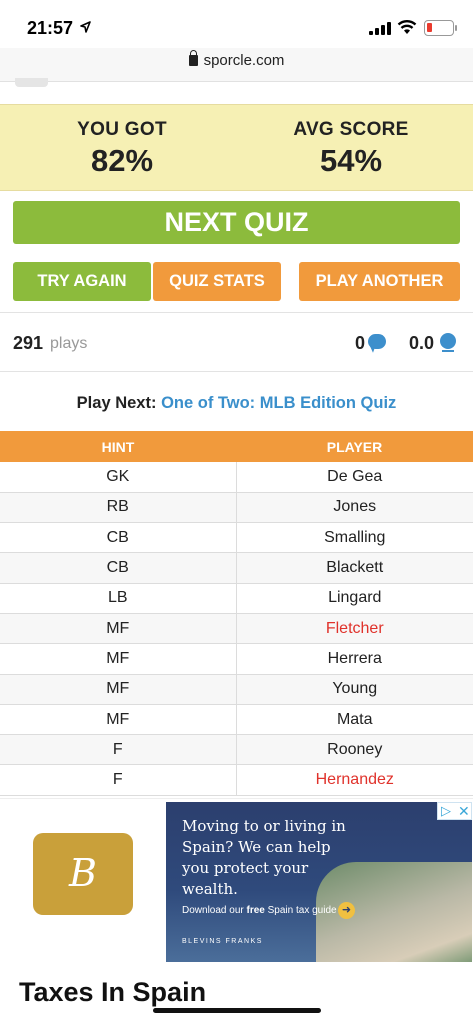 The image size is (473, 1024). What do you see at coordinates (237, 1010) in the screenshot?
I see `home-indicator` at bounding box center [237, 1010].